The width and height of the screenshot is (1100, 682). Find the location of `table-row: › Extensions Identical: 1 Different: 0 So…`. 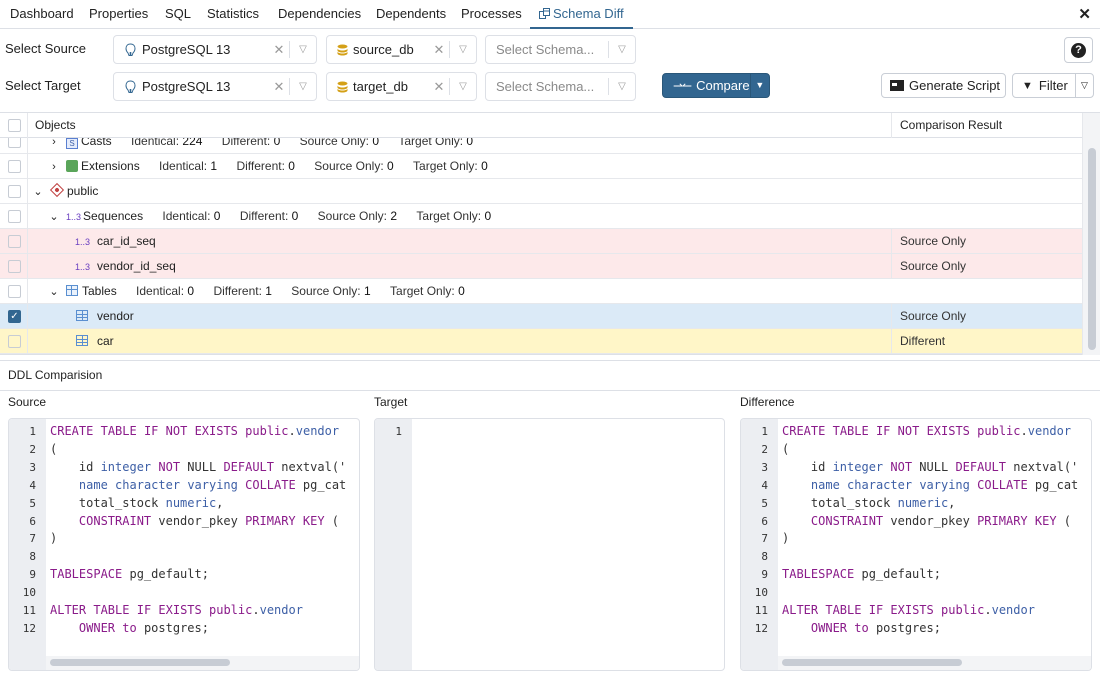

table-row: › Extensions Identical: 1 Different: 0 So… is located at coordinates (541, 166).